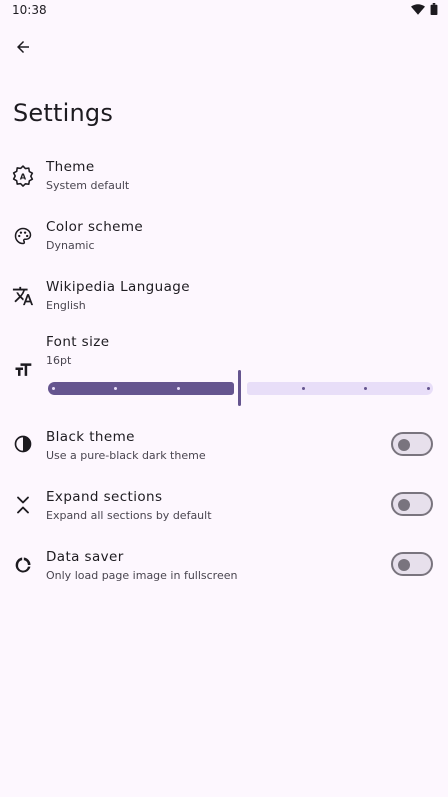 This screenshot has width=448, height=797. I want to click on svg-text: A, so click(23, 177).